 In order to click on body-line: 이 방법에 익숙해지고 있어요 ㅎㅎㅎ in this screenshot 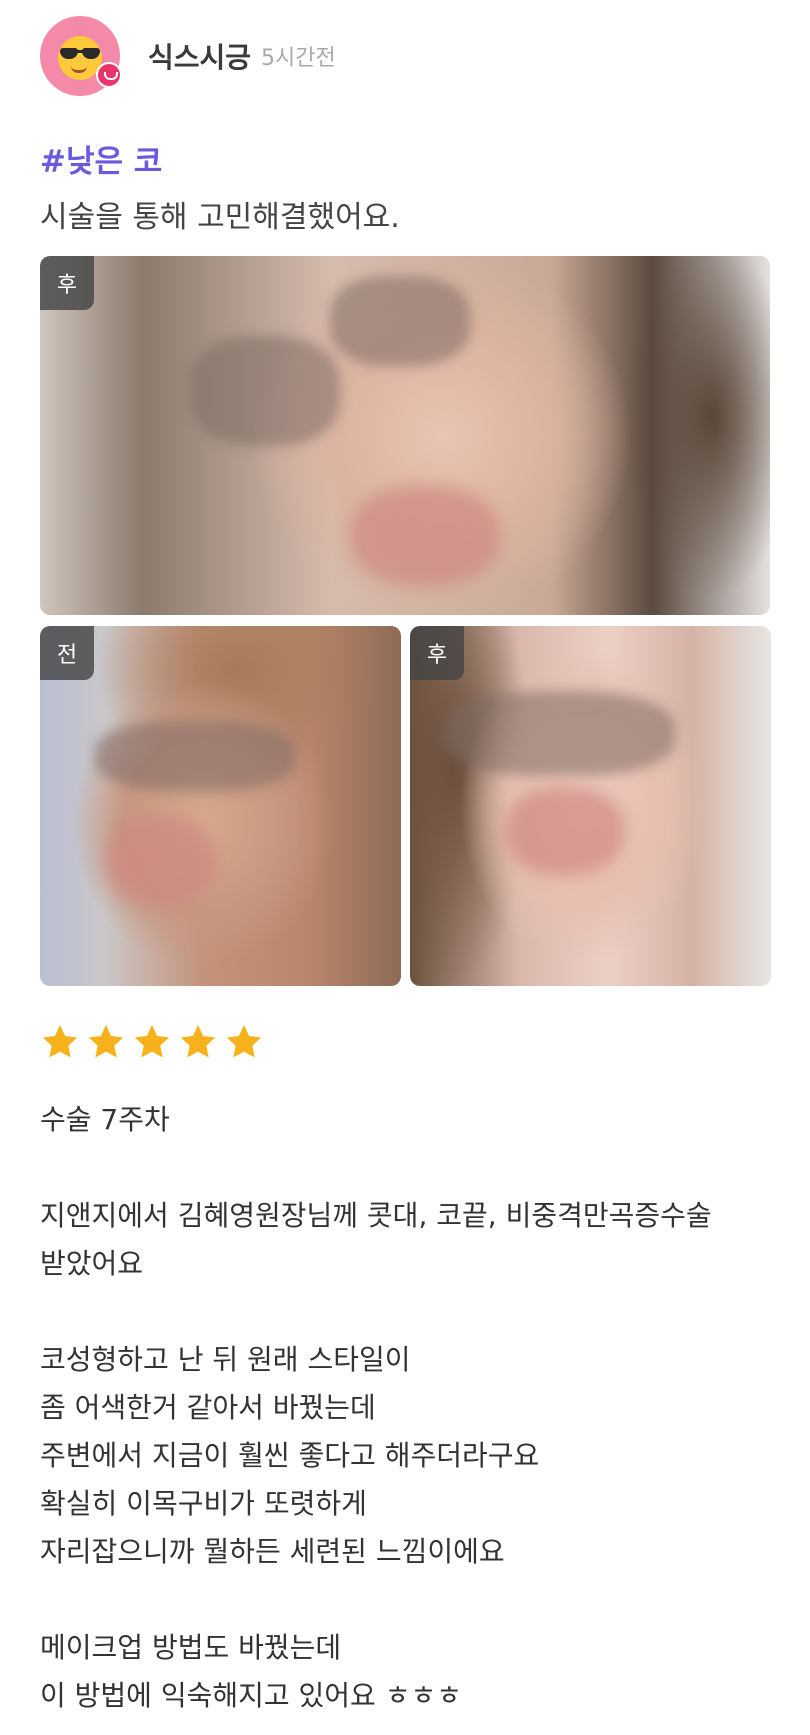, I will do `click(251, 1695)`.